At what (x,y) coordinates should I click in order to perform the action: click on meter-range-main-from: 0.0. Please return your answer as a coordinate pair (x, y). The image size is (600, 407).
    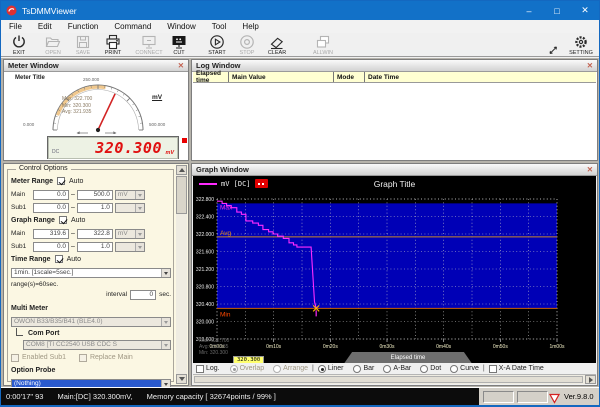
    Looking at the image, I should click on (51, 194).